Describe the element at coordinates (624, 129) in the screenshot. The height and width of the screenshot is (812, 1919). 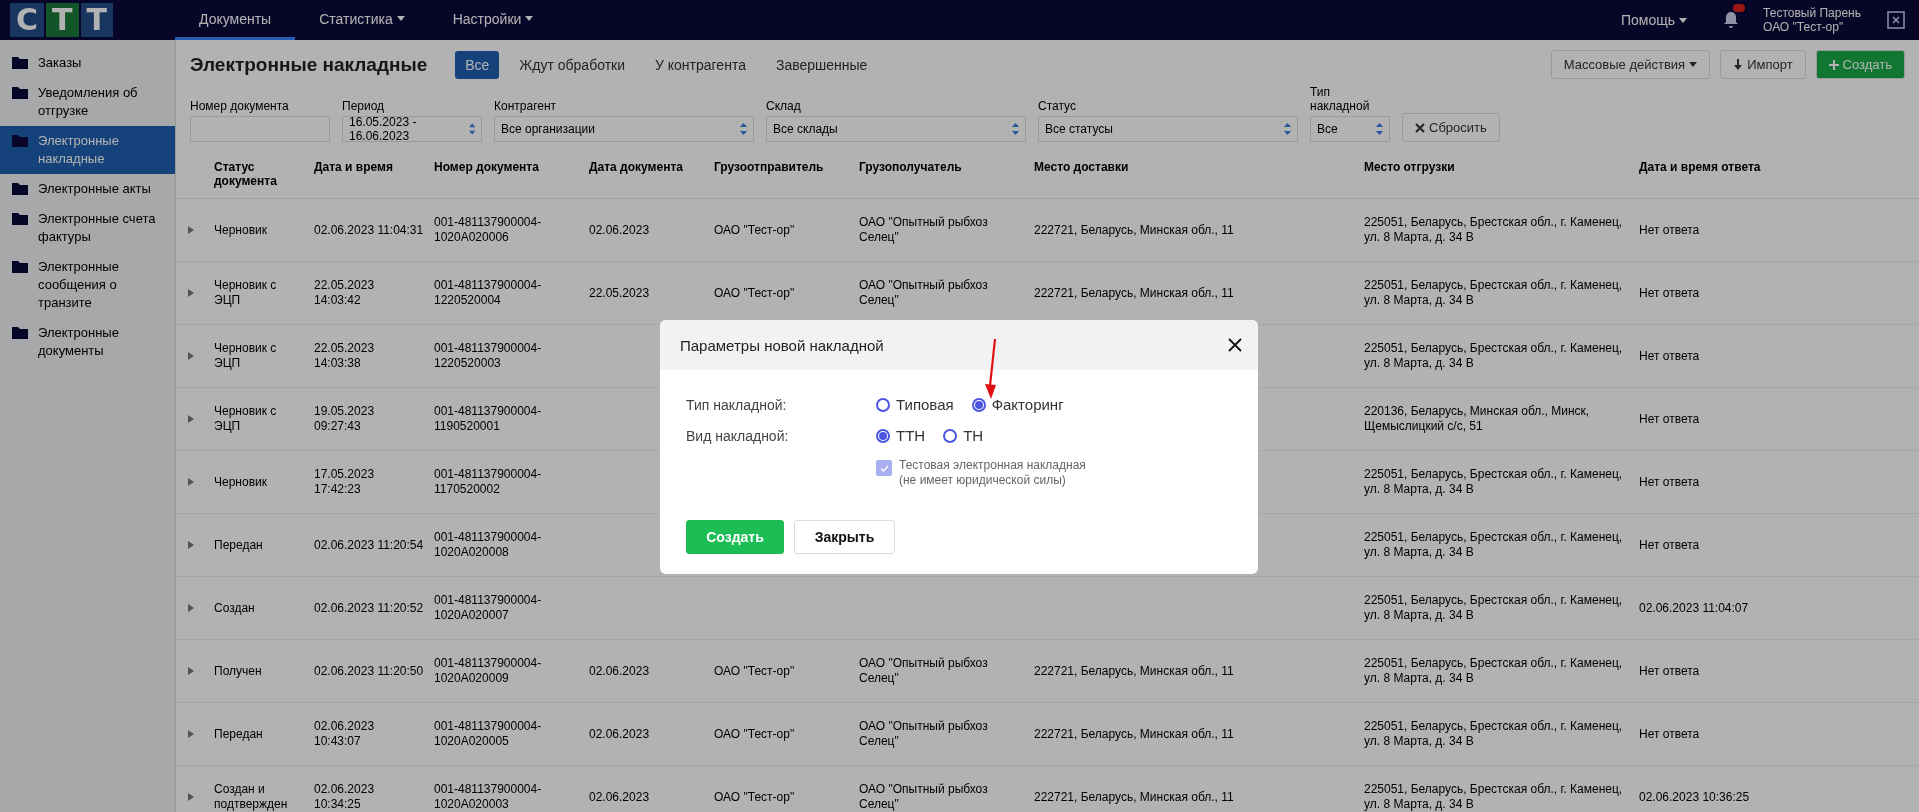
I see `filter-select: Все организации` at that location.